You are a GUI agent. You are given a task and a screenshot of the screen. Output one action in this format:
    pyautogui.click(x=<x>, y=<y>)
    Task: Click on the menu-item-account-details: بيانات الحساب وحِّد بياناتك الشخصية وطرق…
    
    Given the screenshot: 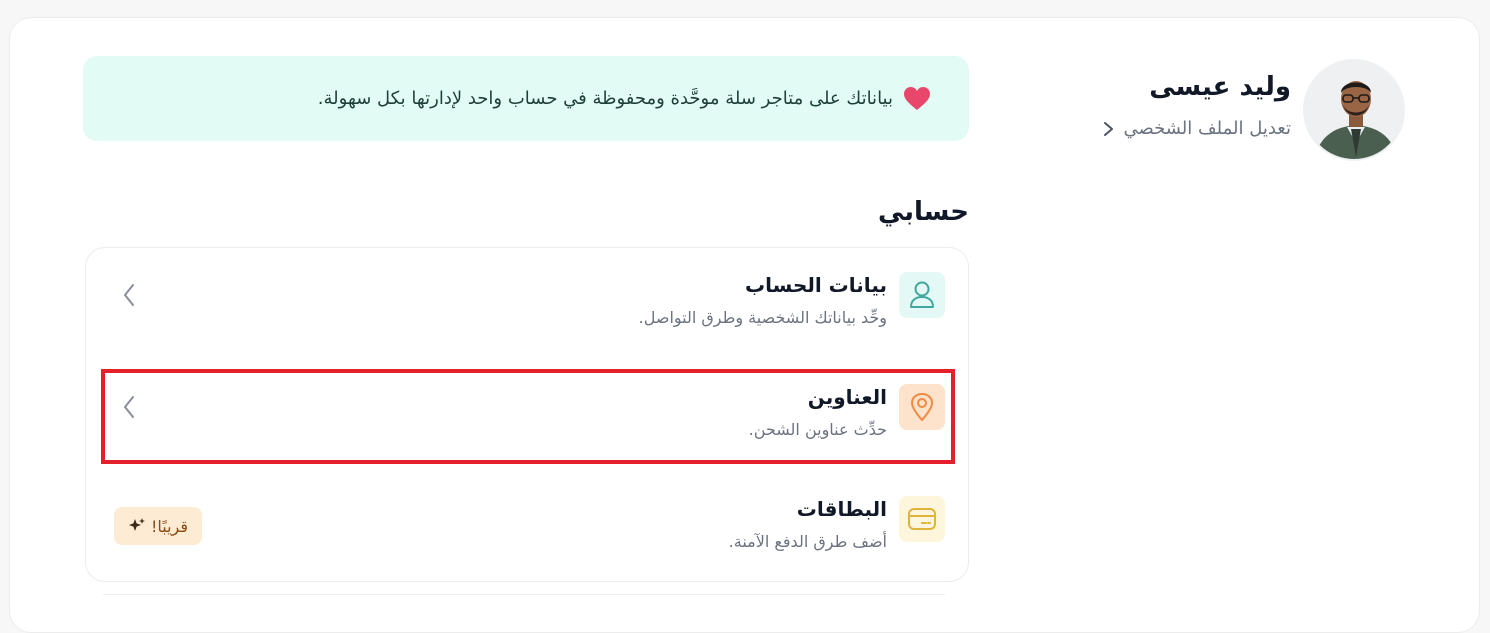 What is the action you would take?
    pyautogui.click(x=528, y=318)
    